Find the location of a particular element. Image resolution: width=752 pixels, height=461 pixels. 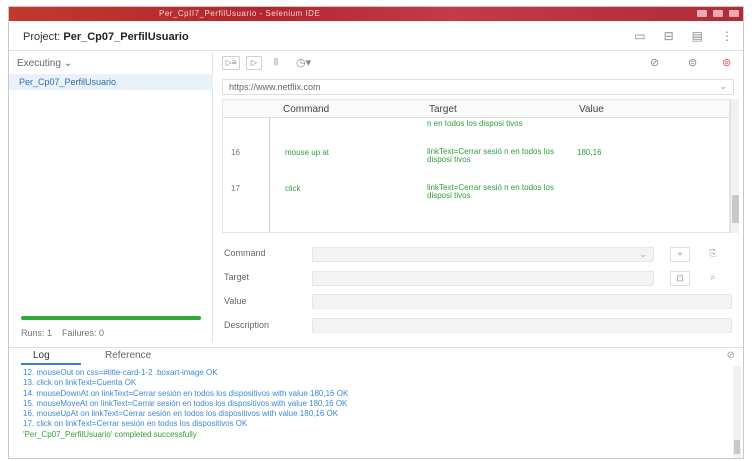

window-controls is located at coordinates (718, 13).